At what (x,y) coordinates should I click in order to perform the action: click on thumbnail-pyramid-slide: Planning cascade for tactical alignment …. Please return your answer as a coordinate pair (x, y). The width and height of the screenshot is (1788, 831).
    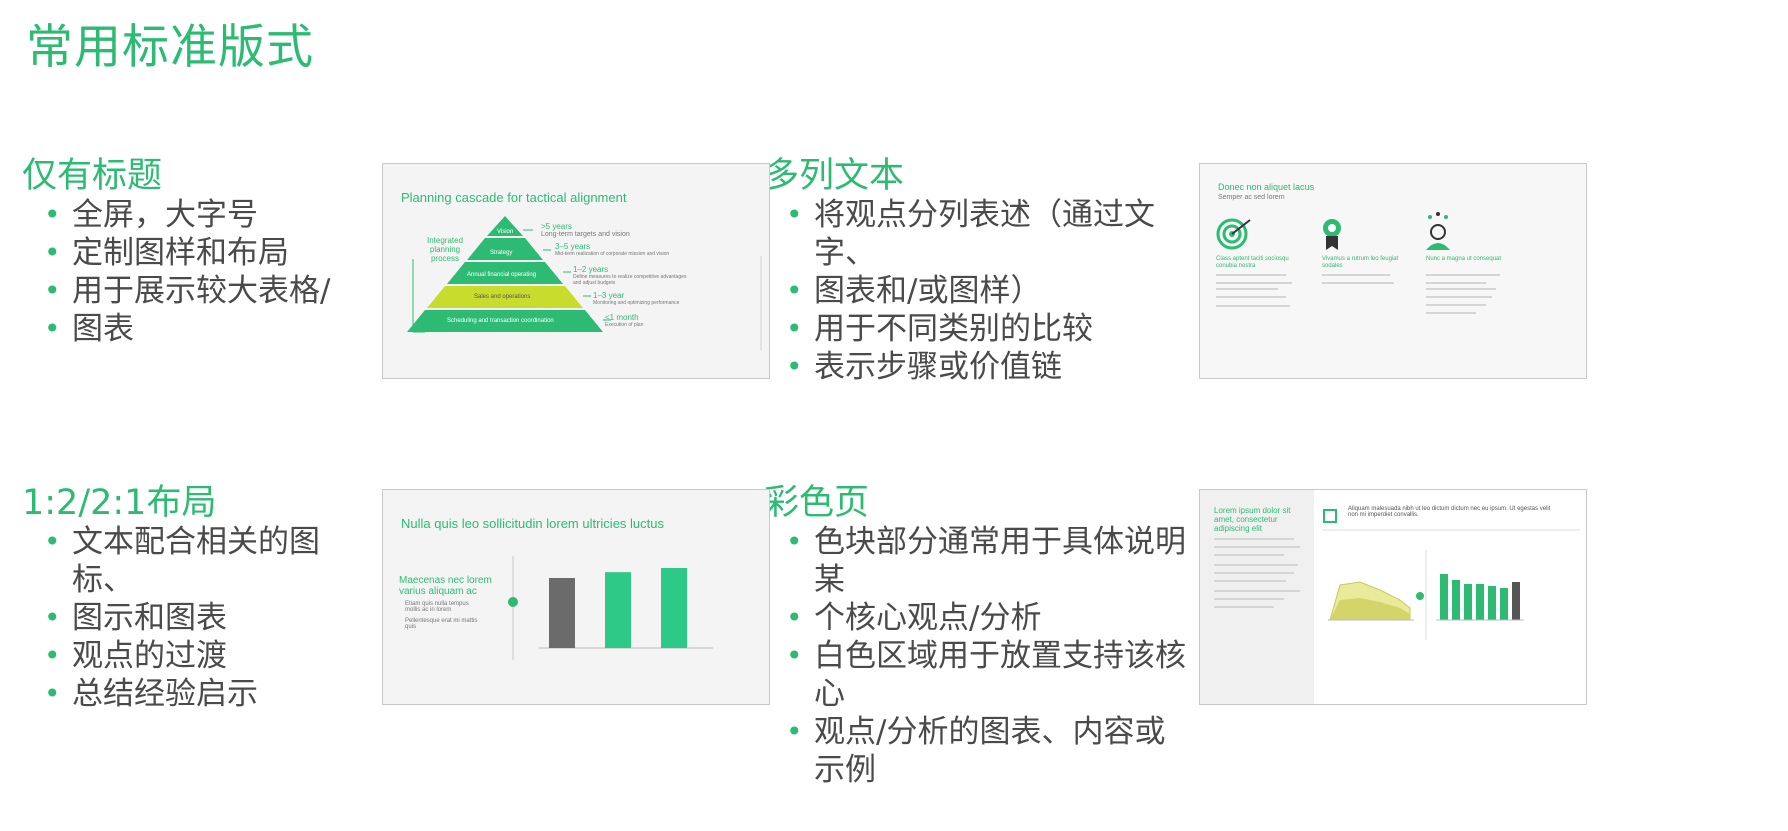
    Looking at the image, I should click on (576, 271).